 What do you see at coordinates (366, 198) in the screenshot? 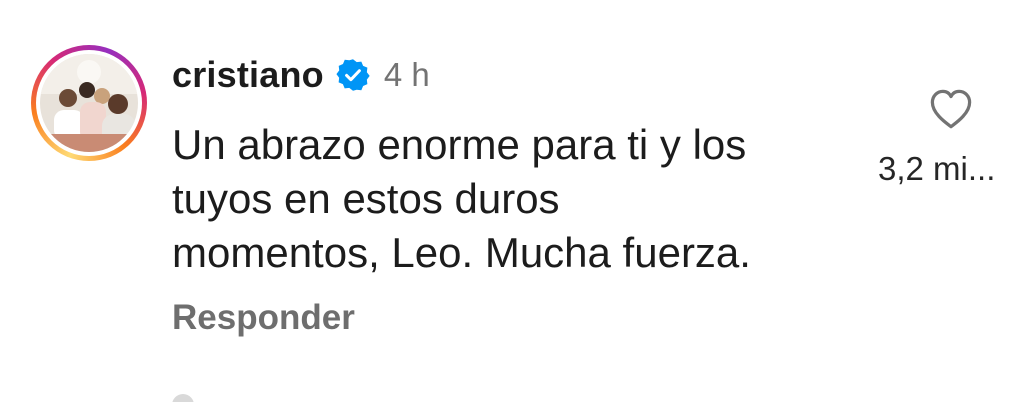
I see `comment-text-line: tuyos en estos duros` at bounding box center [366, 198].